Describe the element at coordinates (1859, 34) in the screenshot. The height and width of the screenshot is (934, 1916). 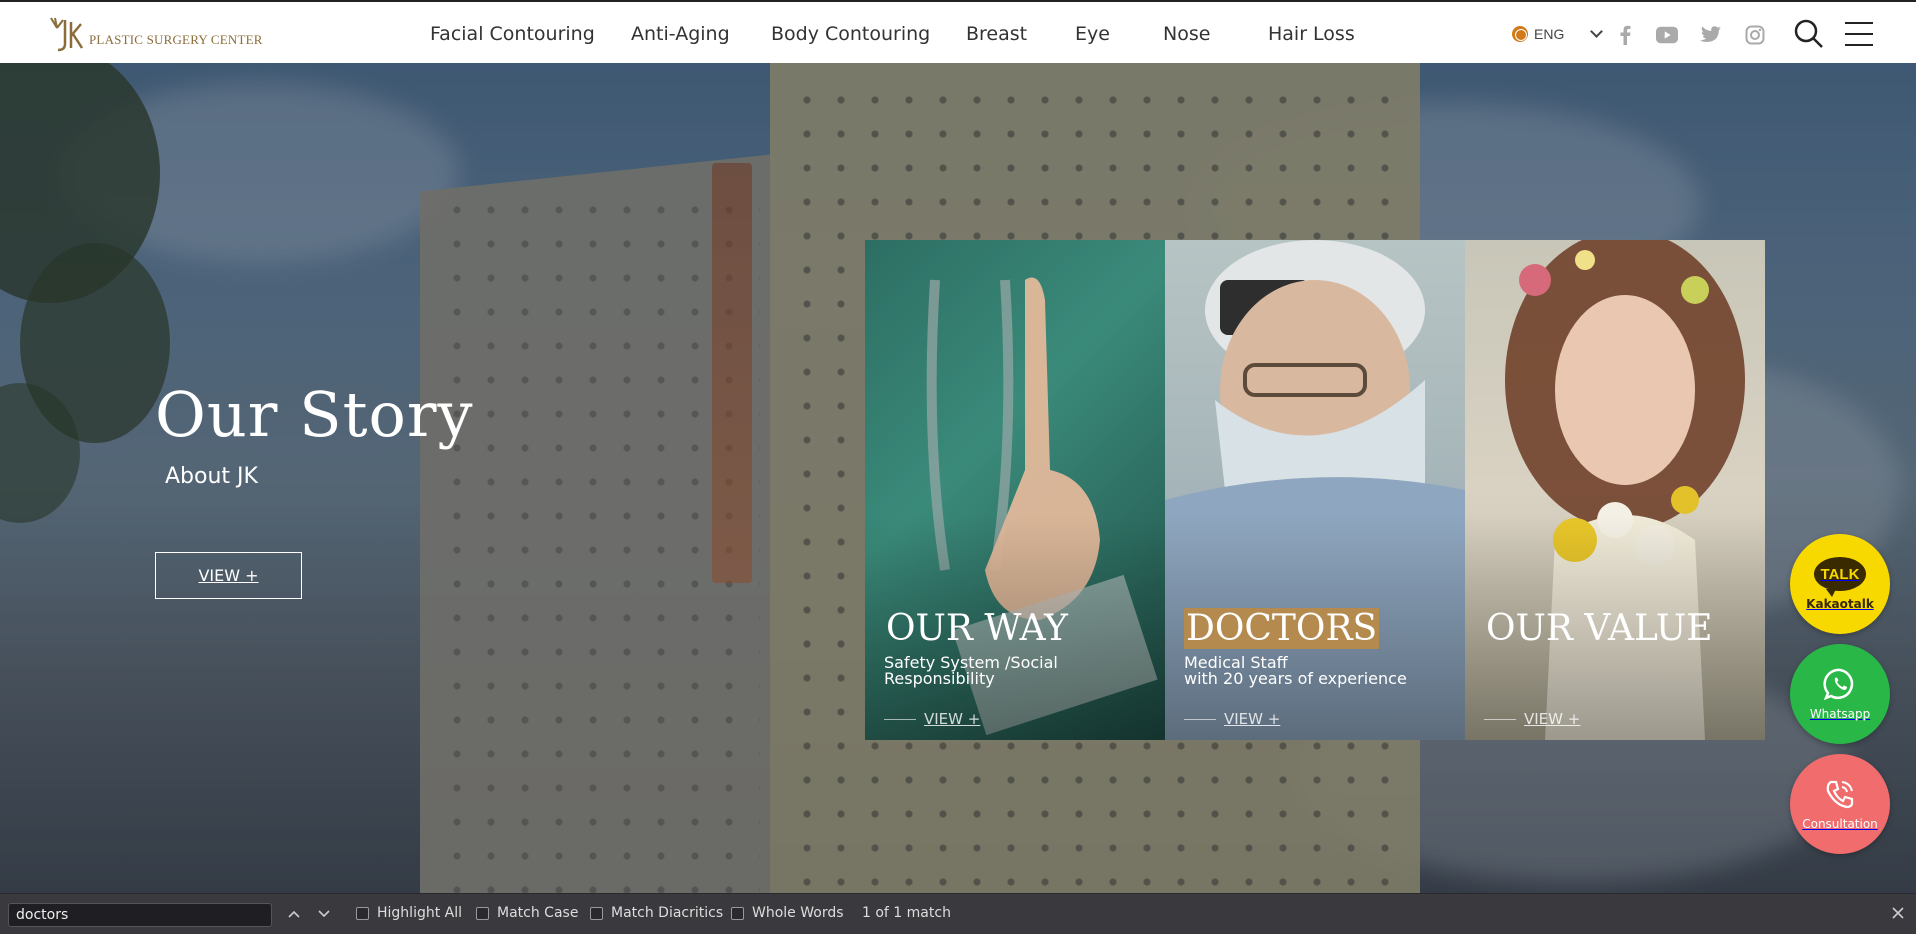
I see `hamburger-menu-icon` at that location.